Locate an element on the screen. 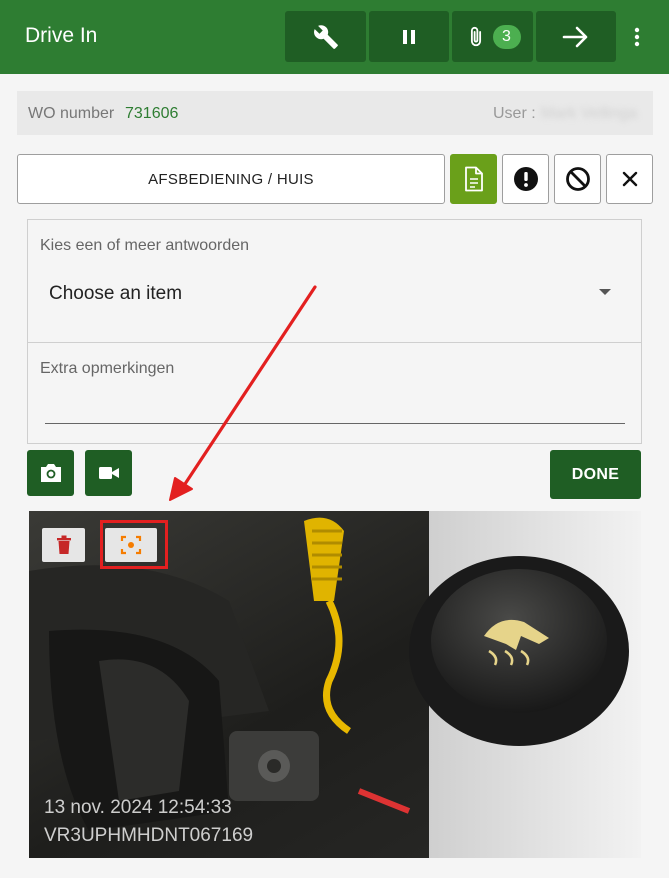  paperclip-icon is located at coordinates (475, 36).